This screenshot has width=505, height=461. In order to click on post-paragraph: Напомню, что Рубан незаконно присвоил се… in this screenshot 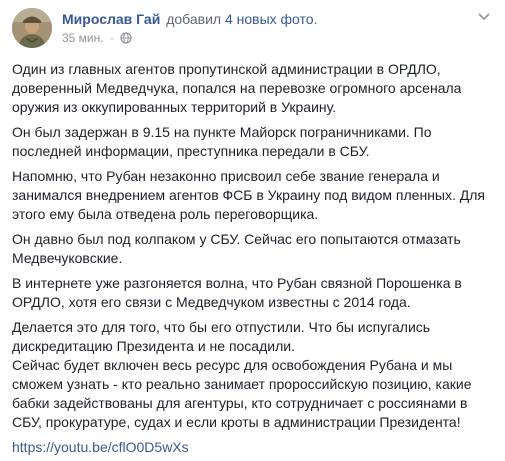, I will do `click(248, 195)`.